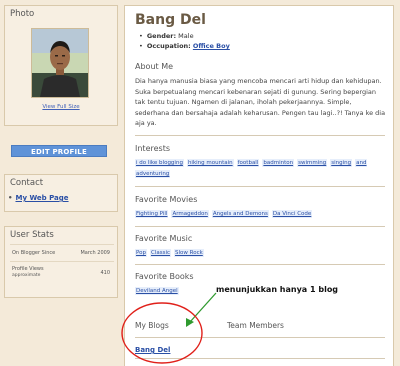 The height and width of the screenshot is (366, 400). I want to click on my-web-page-link: My Web Page, so click(41, 198).